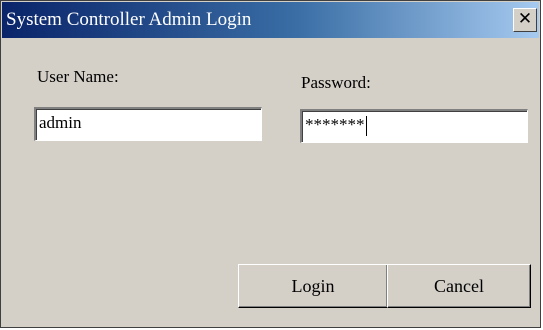 Image resolution: width=543 pixels, height=330 pixels. What do you see at coordinates (313, 286) in the screenshot?
I see `login-button: Login` at bounding box center [313, 286].